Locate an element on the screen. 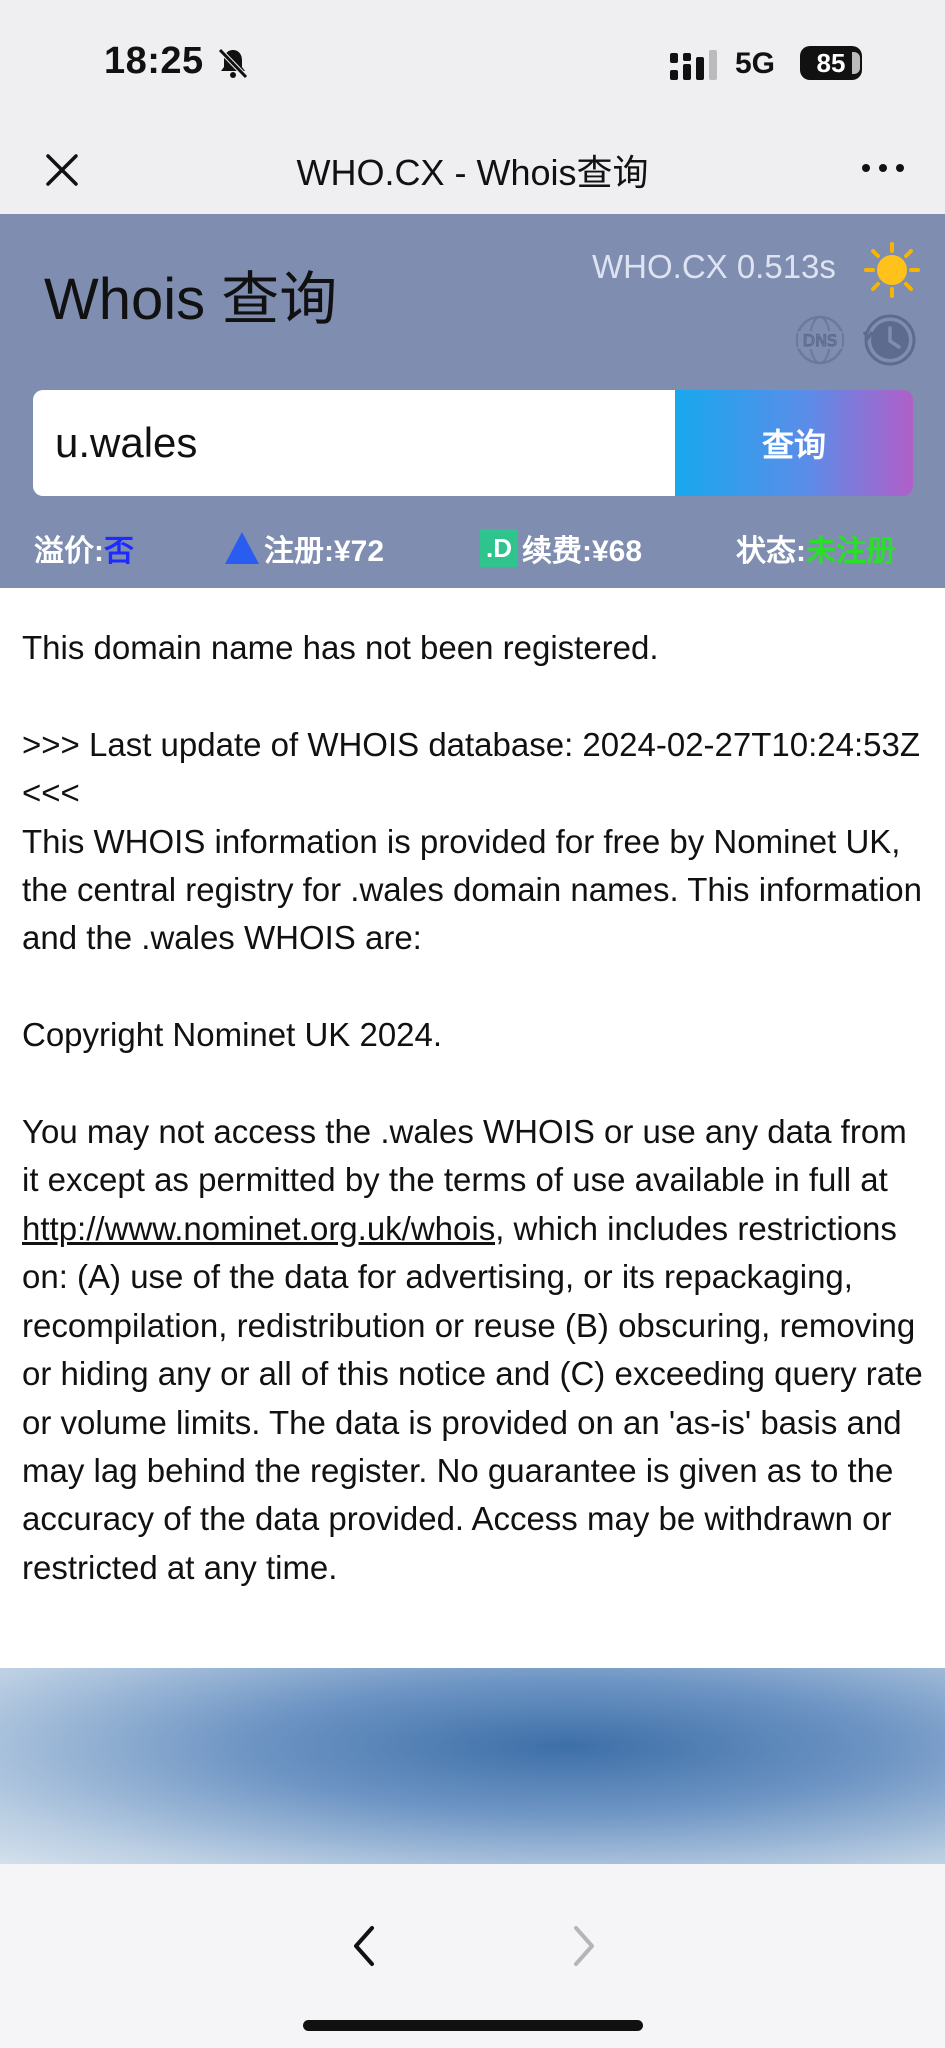 This screenshot has width=945, height=2048. browser-toolbar is located at coordinates (472, 1956).